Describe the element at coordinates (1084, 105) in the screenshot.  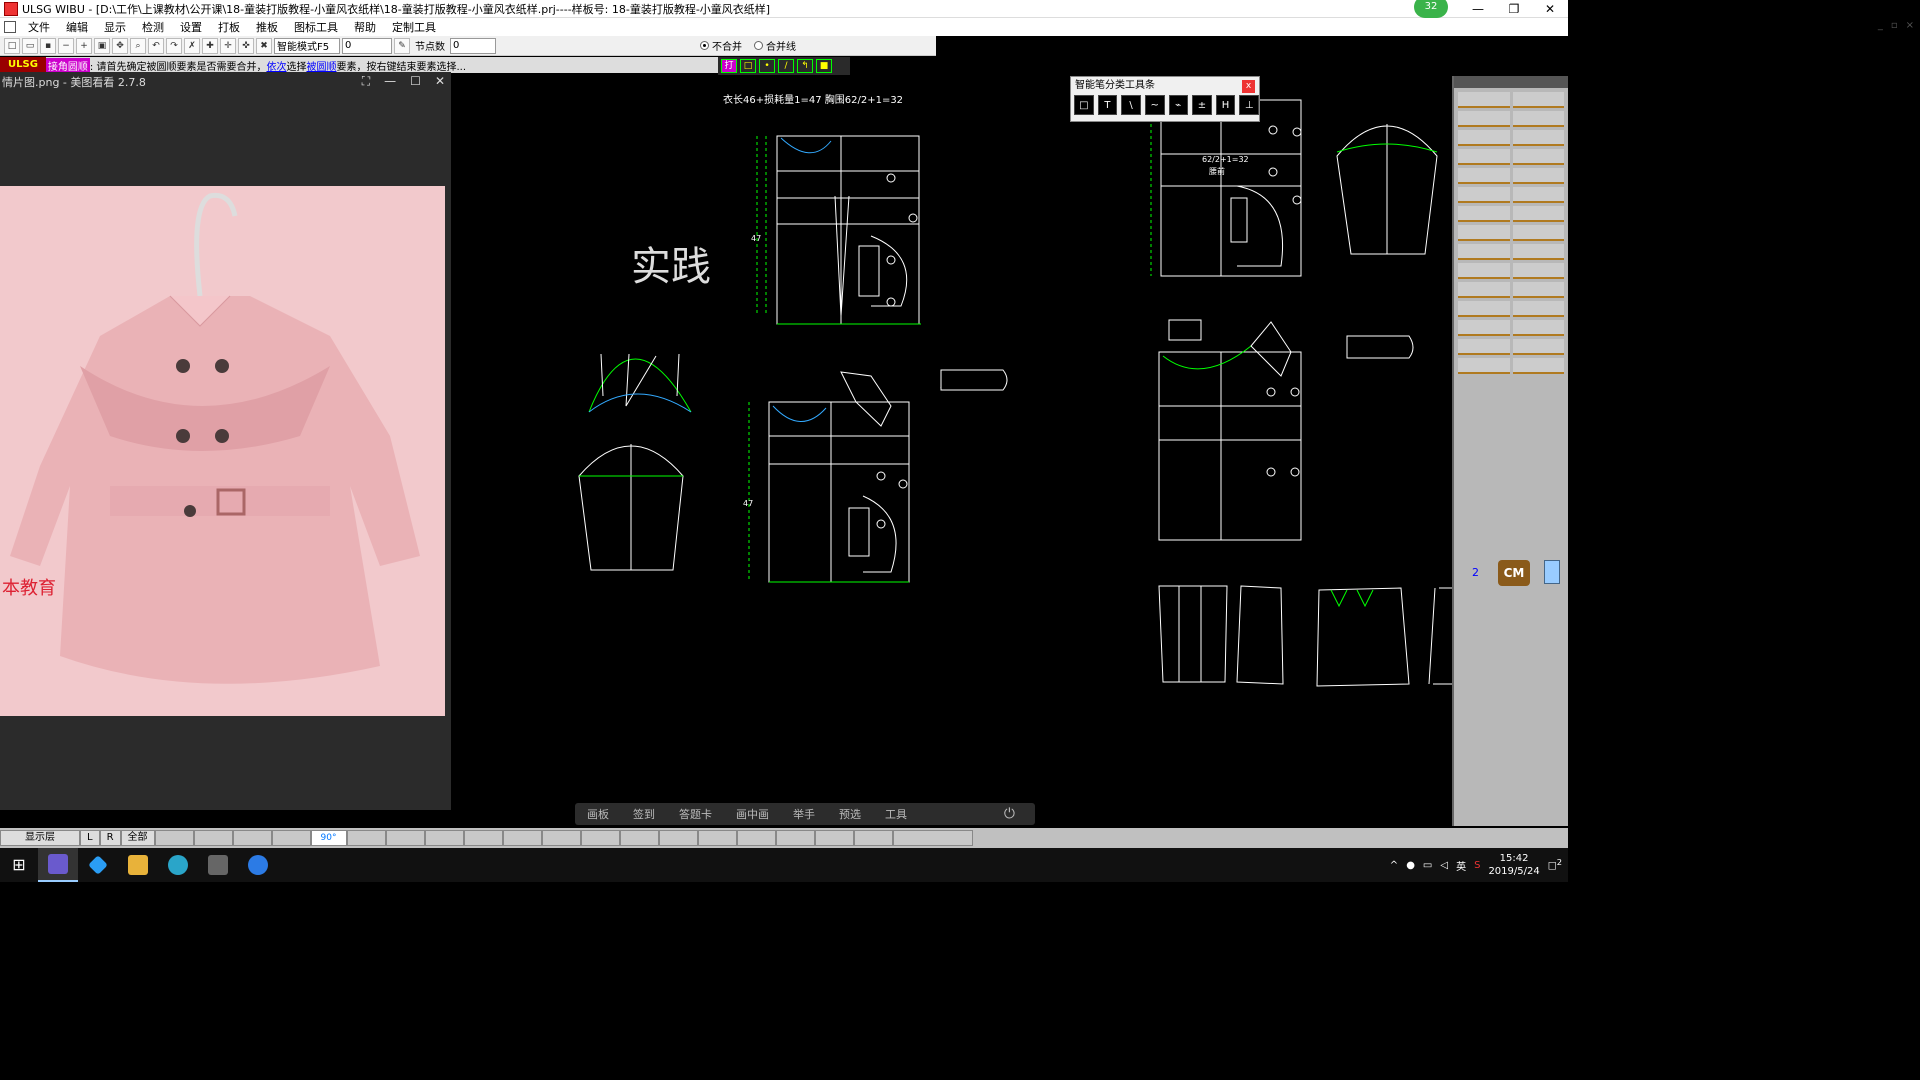
I see `rectangle-tool-icon: □` at that location.